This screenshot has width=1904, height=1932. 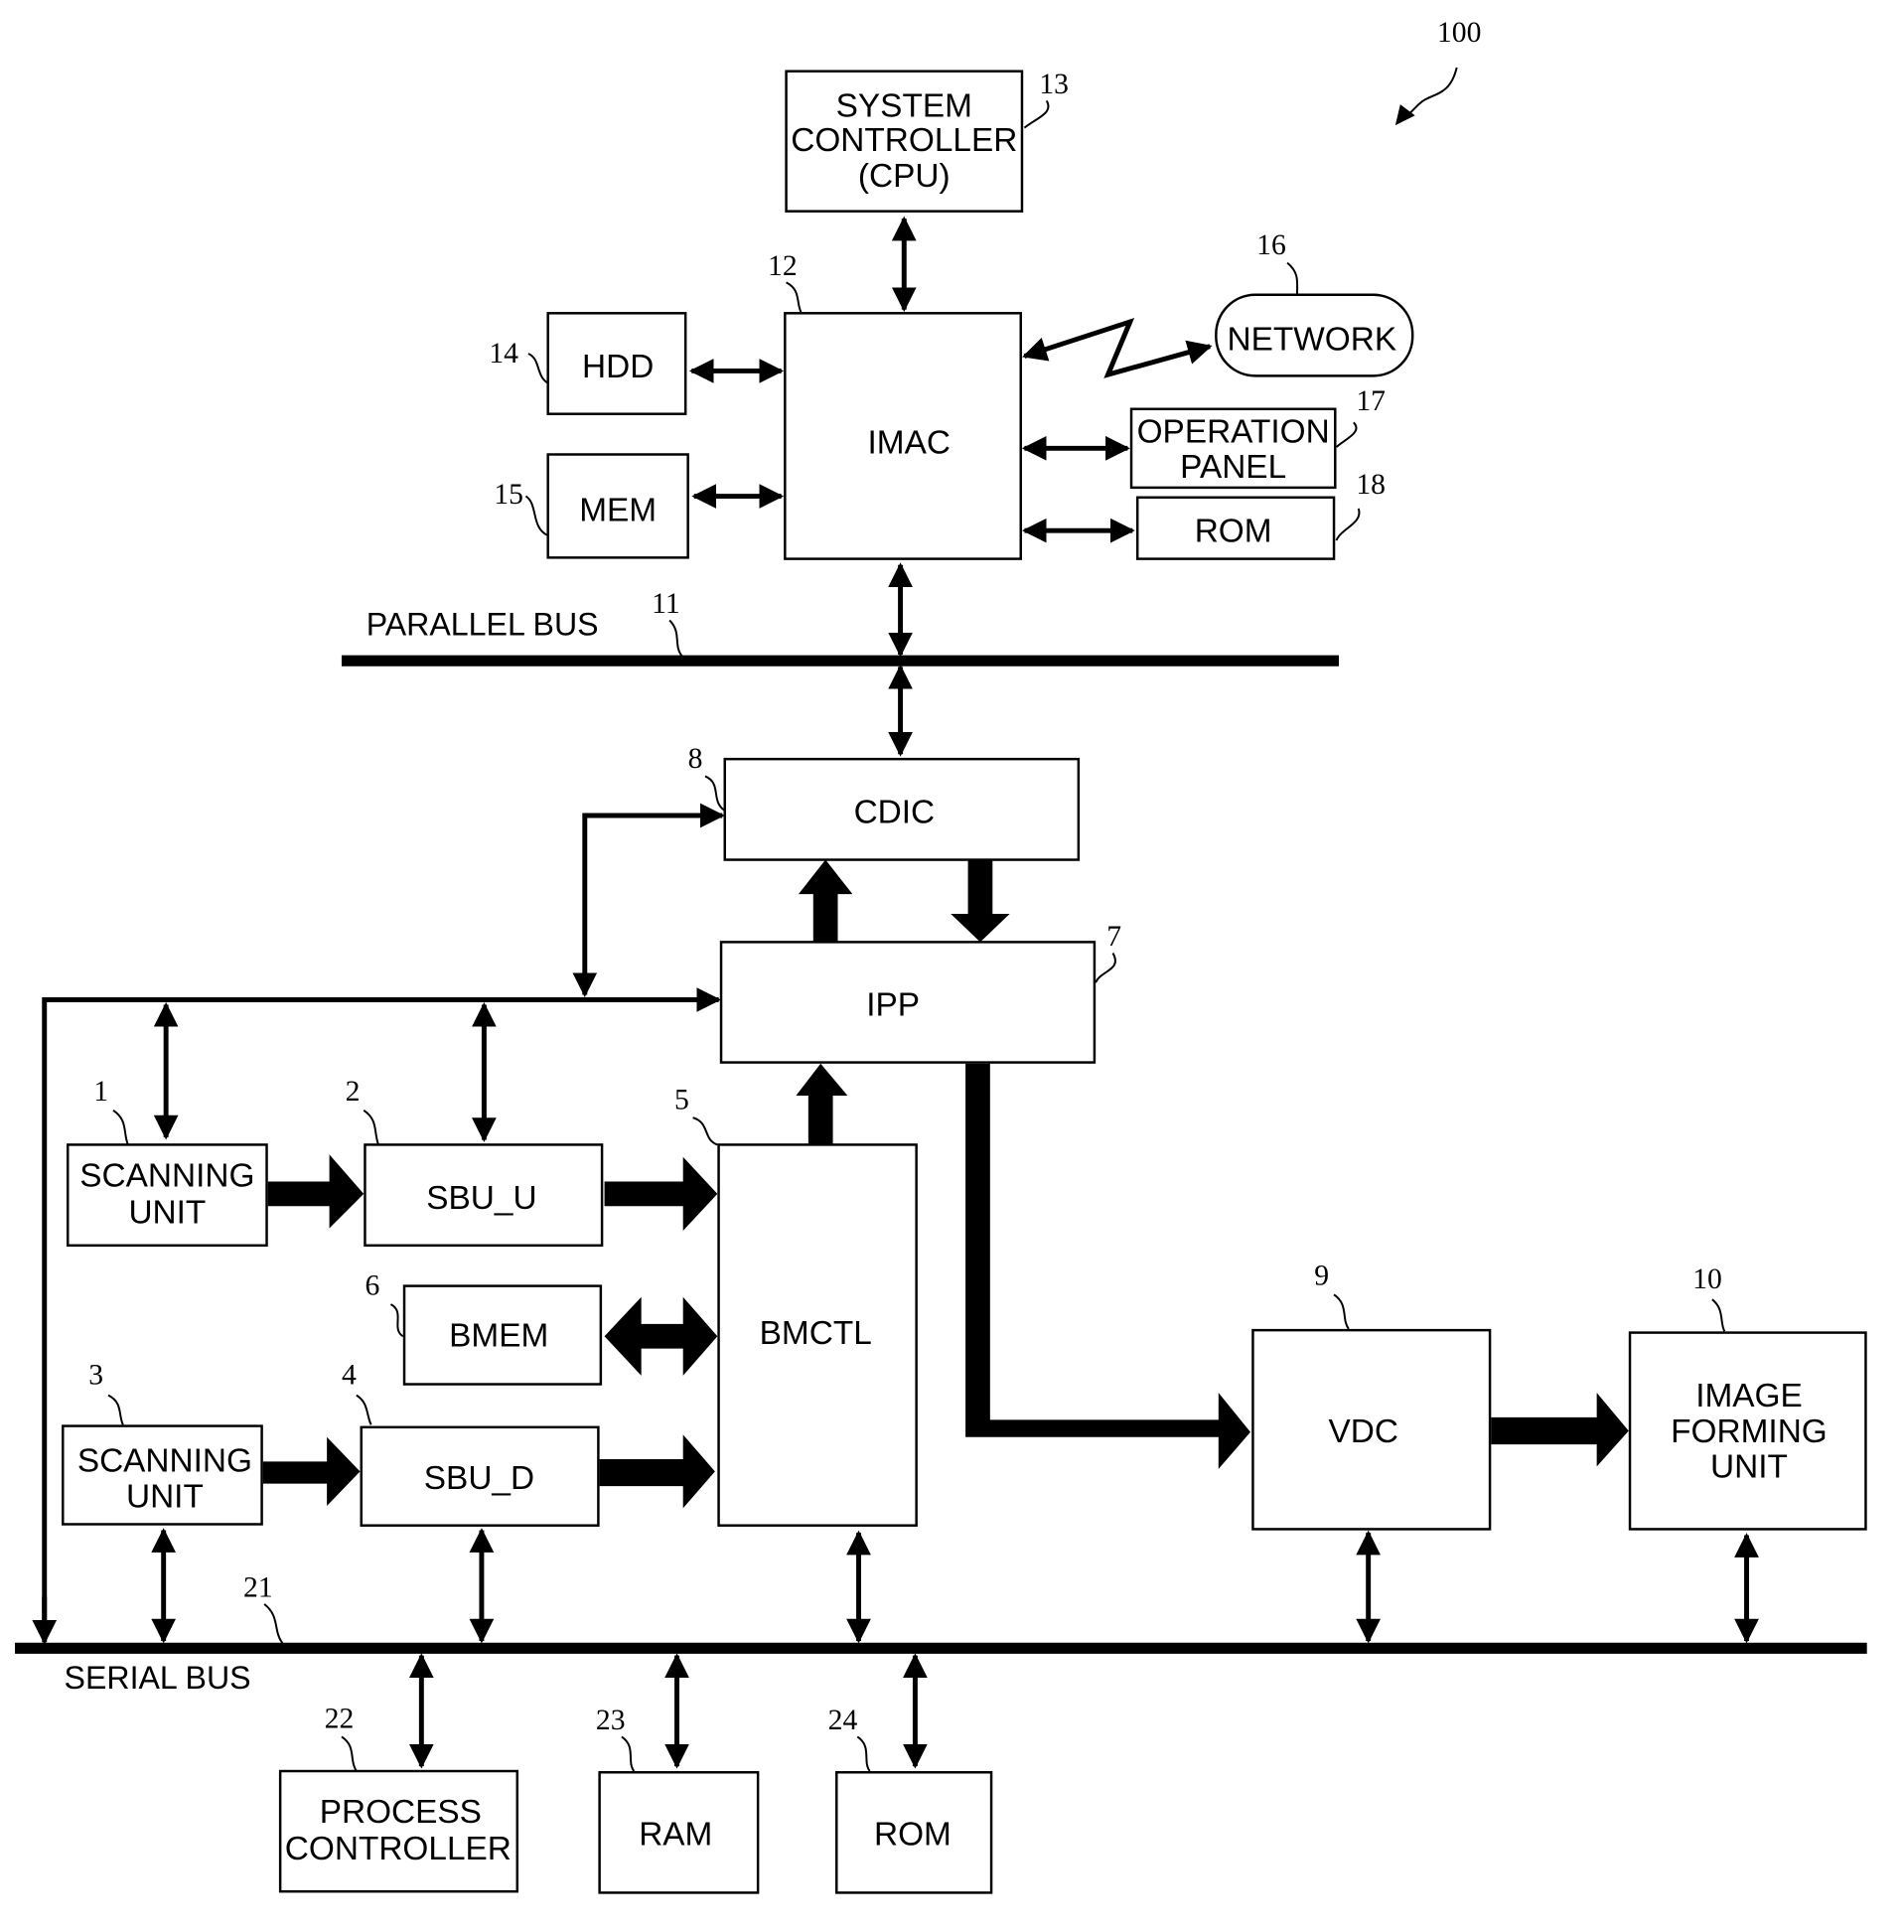 I want to click on svg-text: PARALLEL BUS, so click(x=482, y=624).